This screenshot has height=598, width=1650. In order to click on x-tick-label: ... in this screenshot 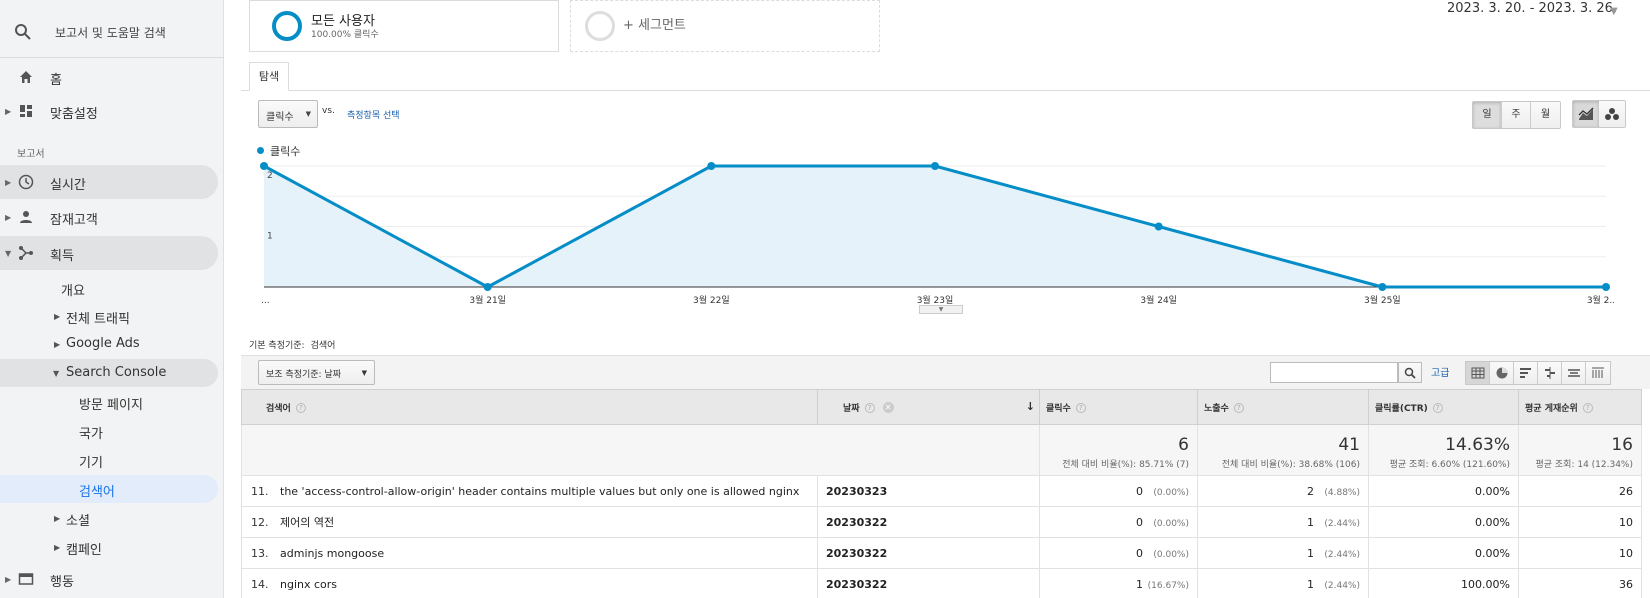, I will do `click(265, 301)`.